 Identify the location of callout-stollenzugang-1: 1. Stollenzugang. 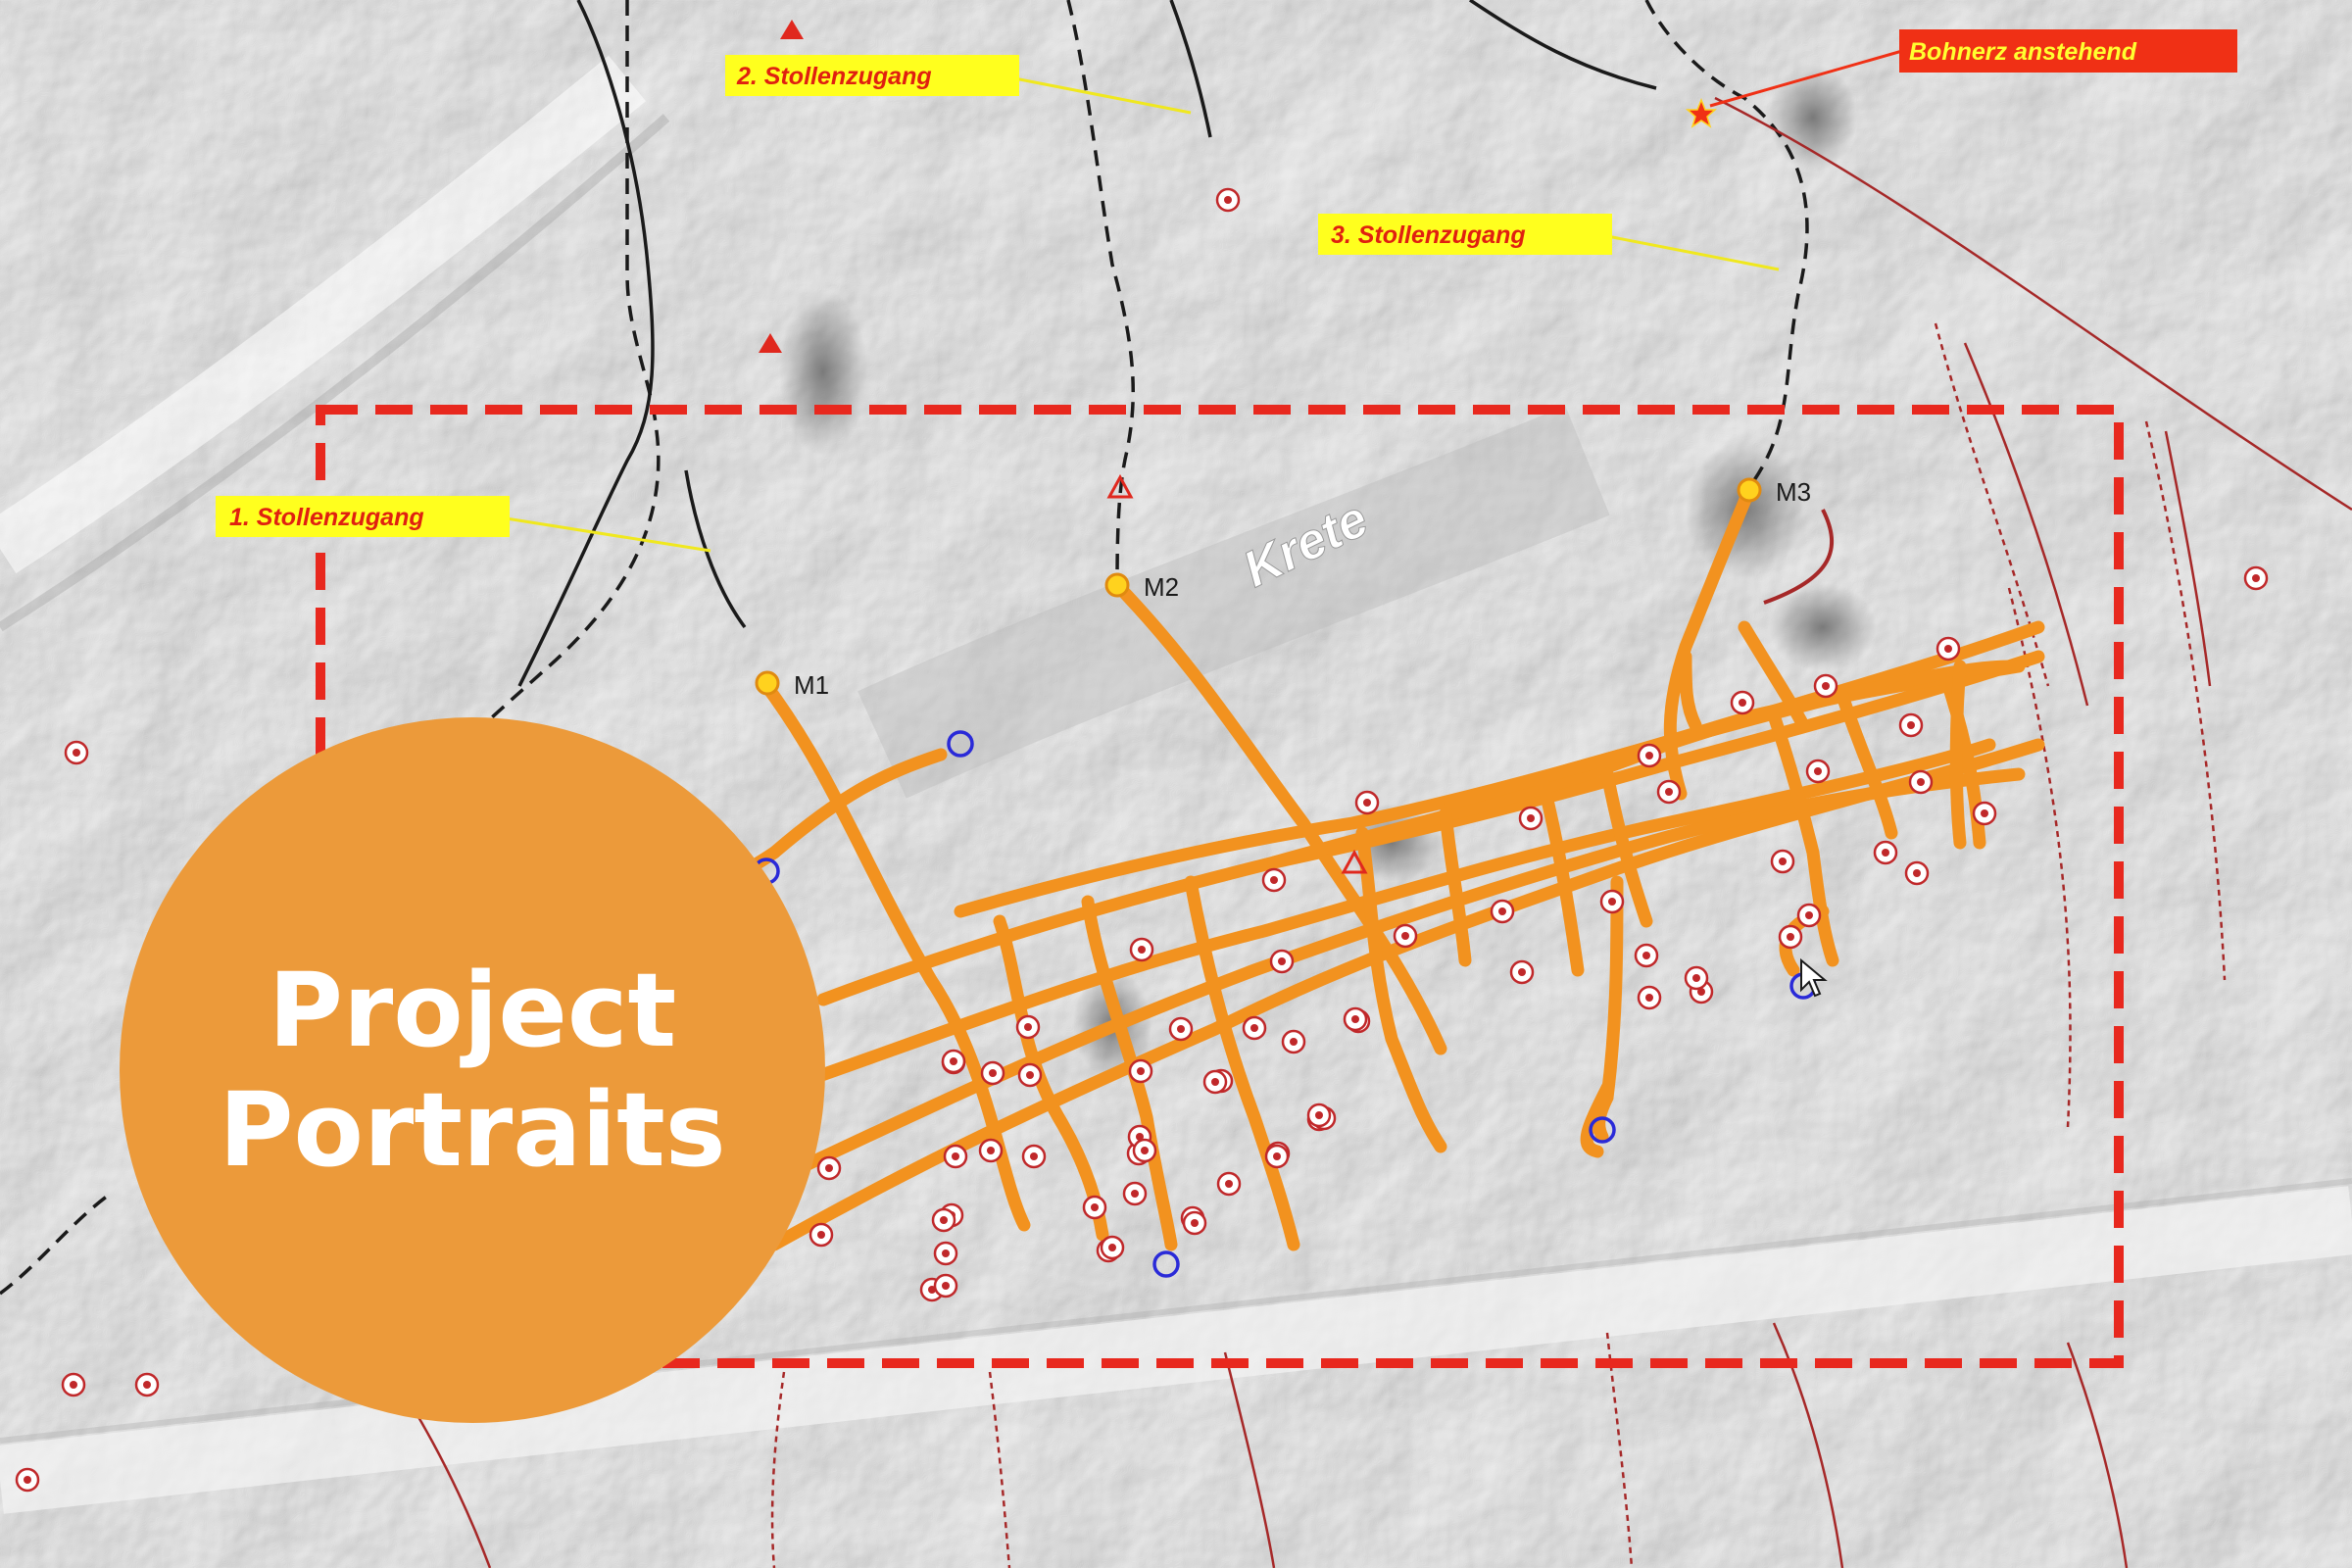
(363, 516).